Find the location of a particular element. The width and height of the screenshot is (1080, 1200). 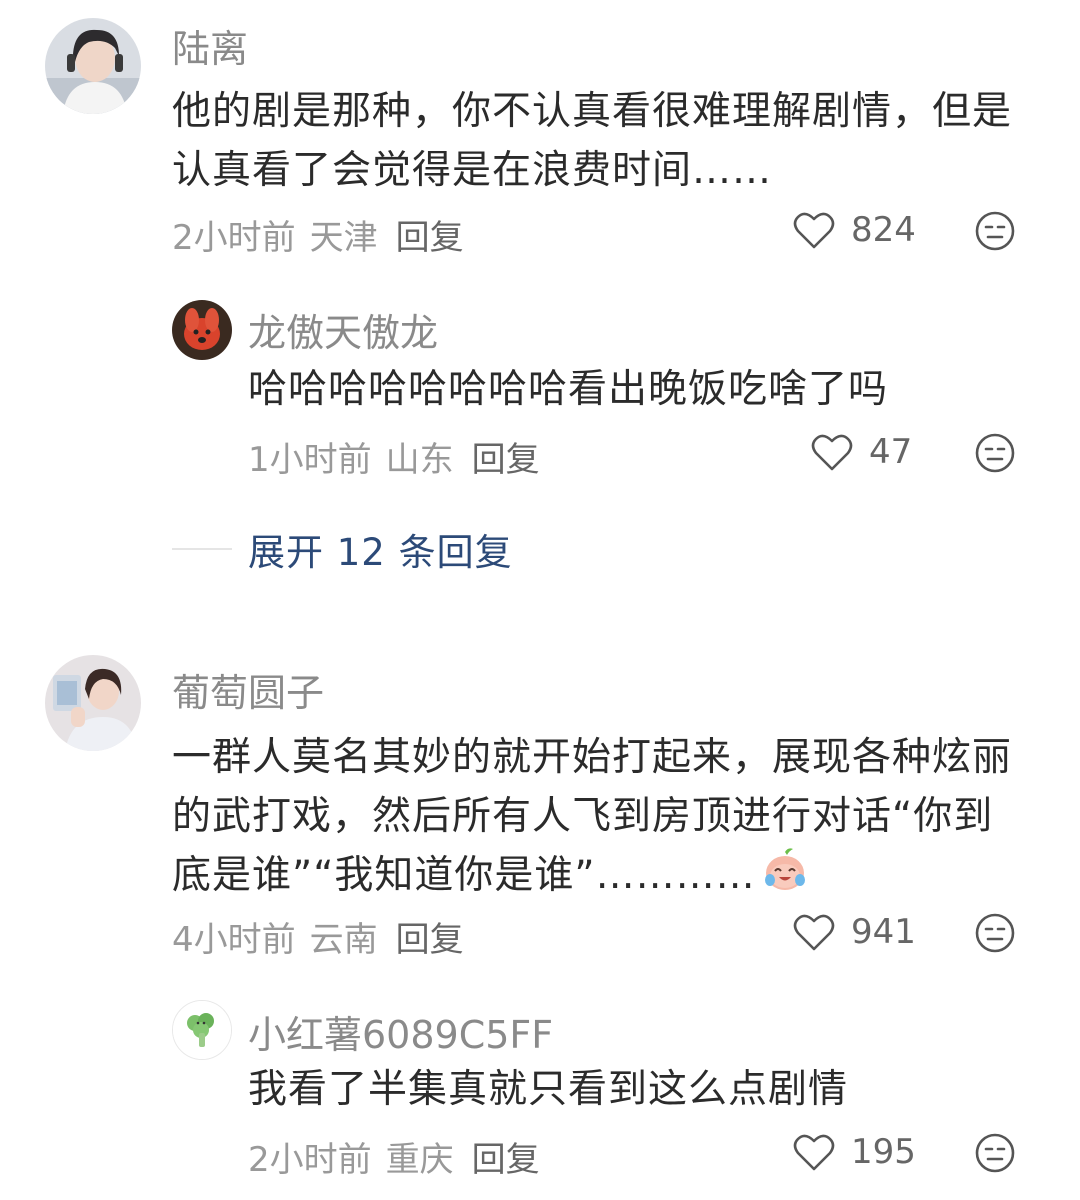

like-count: 941 is located at coordinates (883, 932).